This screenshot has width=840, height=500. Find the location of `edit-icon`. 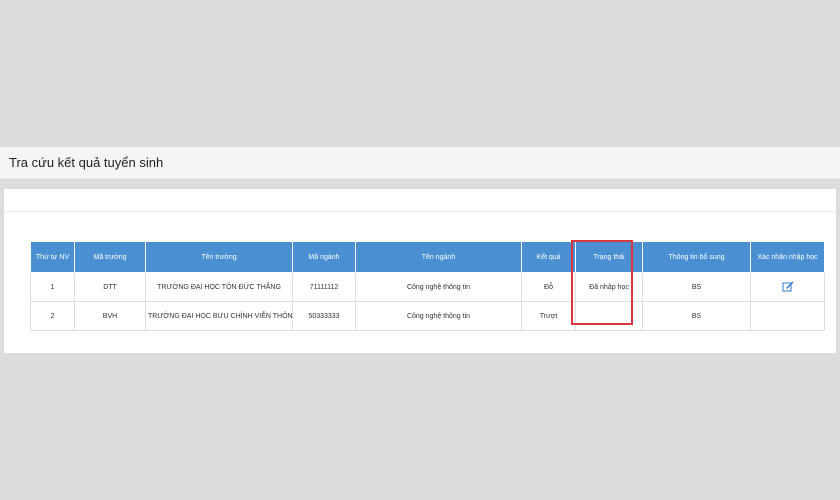

edit-icon is located at coordinates (788, 287).